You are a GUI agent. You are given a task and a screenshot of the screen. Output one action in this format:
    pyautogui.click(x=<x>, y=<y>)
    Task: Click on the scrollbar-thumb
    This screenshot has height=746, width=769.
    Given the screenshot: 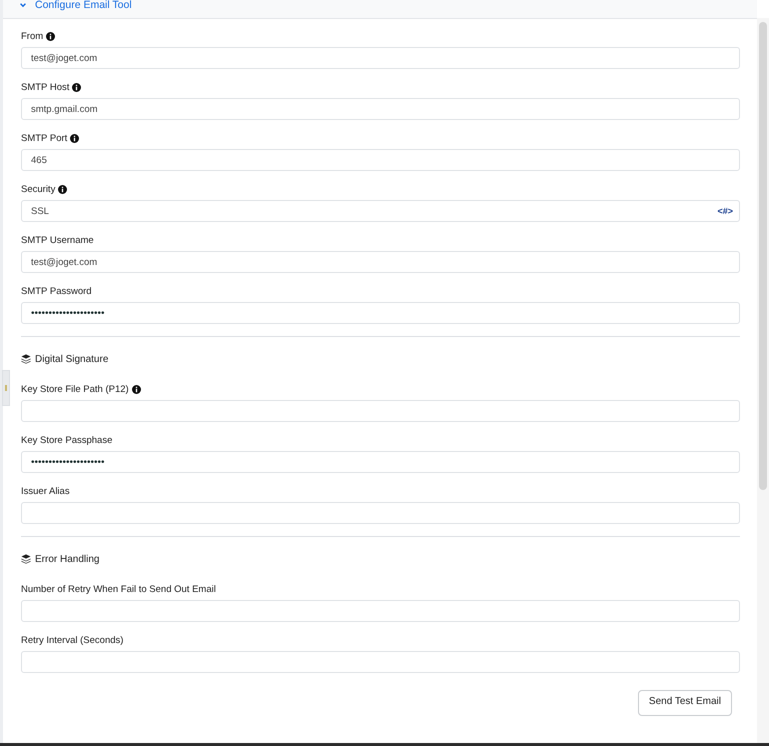 What is the action you would take?
    pyautogui.click(x=763, y=256)
    